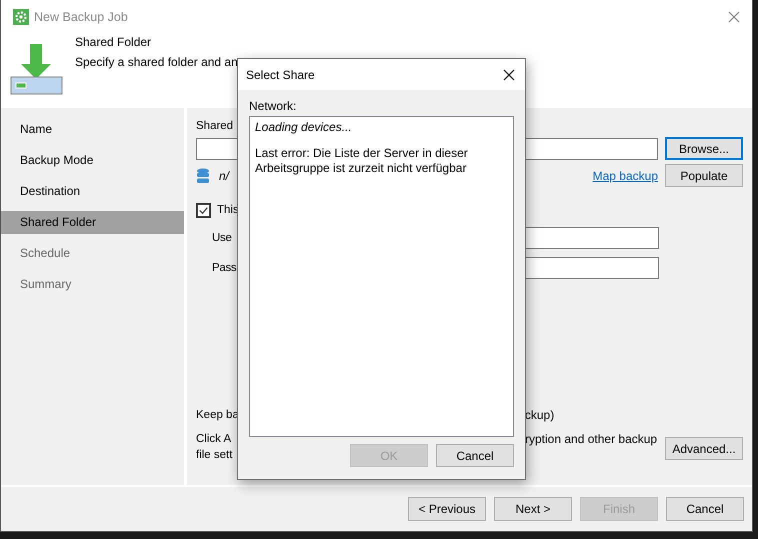 The width and height of the screenshot is (758, 539). What do you see at coordinates (92, 191) in the screenshot?
I see `wizard-step: Destination` at bounding box center [92, 191].